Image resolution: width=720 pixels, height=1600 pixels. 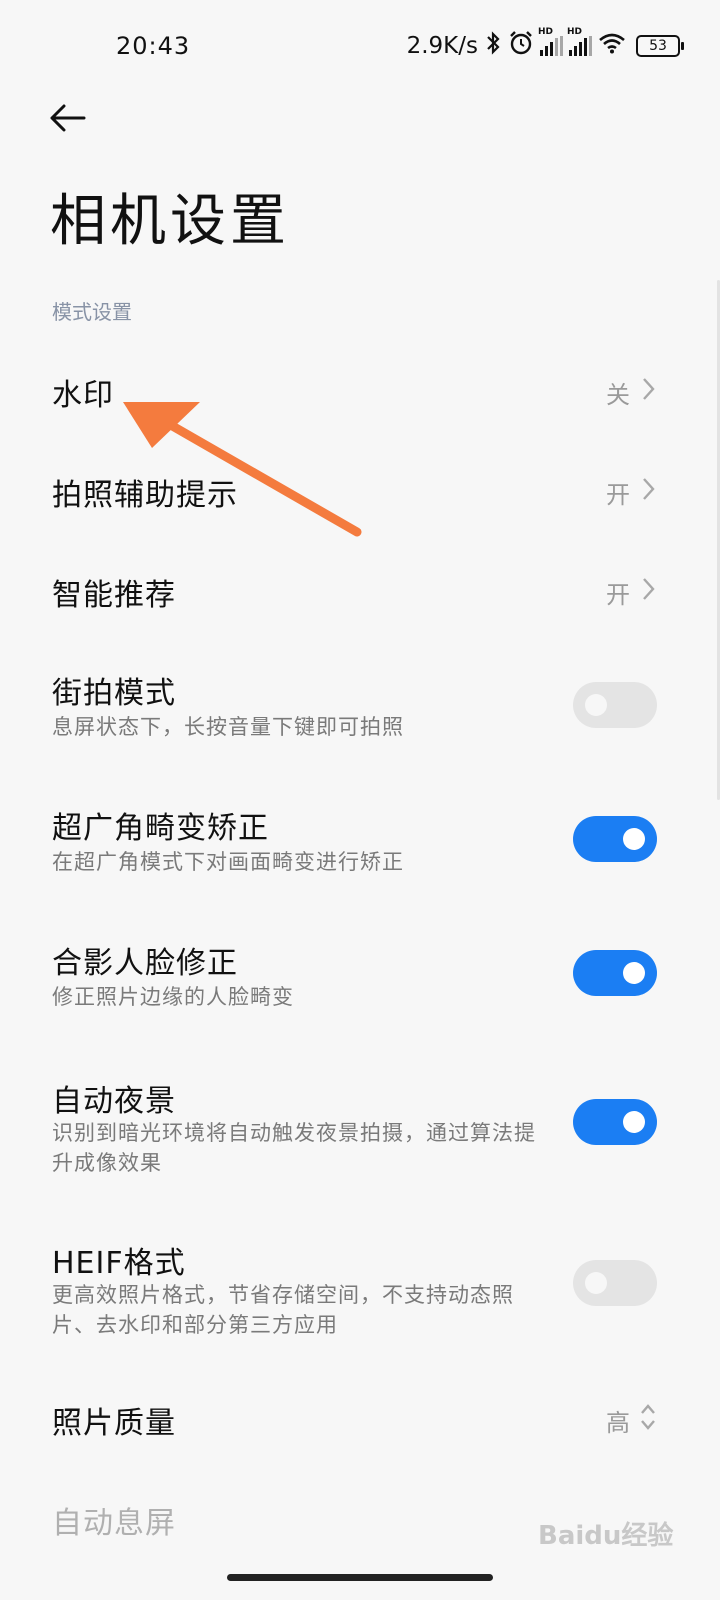 What do you see at coordinates (521, 46) in the screenshot?
I see `alarm-icon` at bounding box center [521, 46].